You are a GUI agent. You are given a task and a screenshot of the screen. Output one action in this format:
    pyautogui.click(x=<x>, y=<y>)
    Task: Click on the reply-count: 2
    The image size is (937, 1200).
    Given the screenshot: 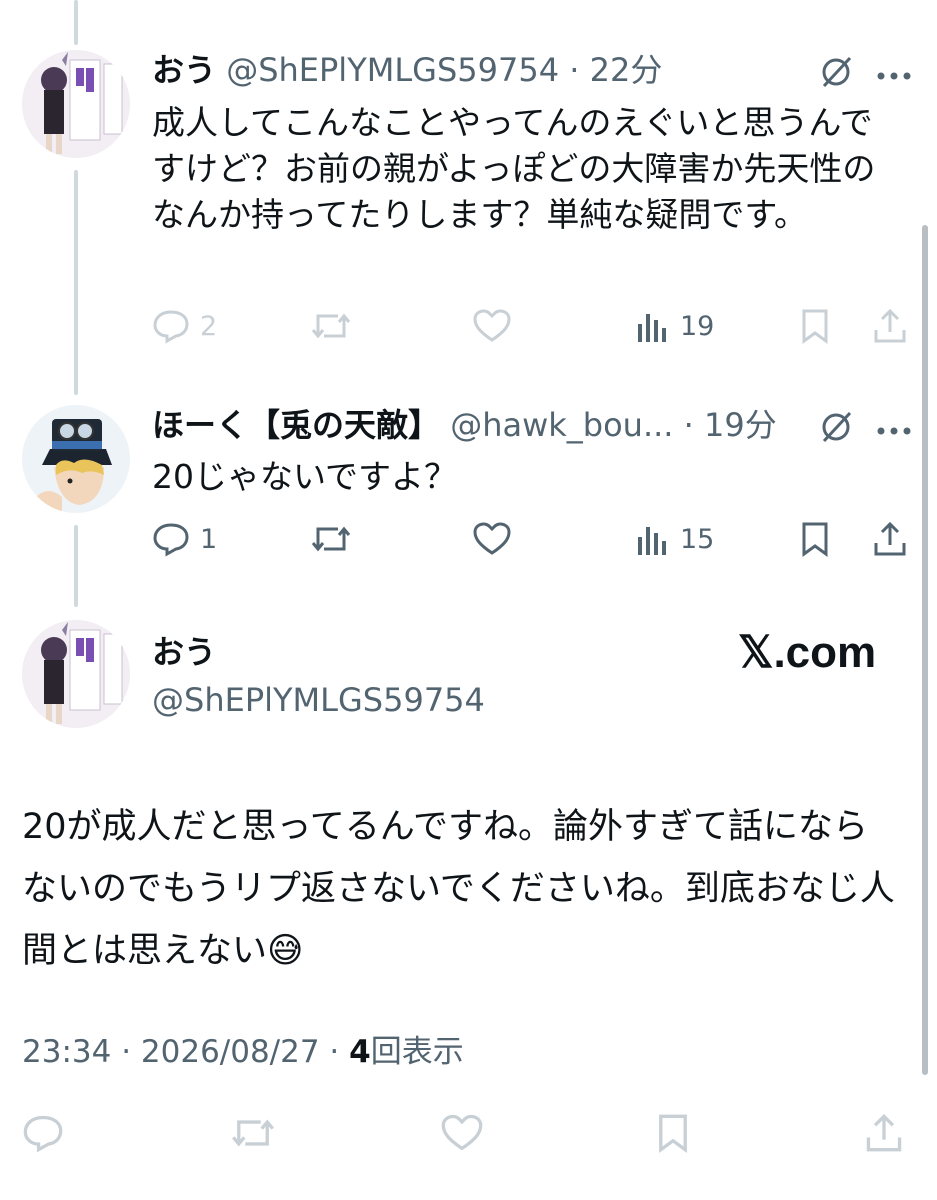 What is the action you would take?
    pyautogui.click(x=209, y=326)
    